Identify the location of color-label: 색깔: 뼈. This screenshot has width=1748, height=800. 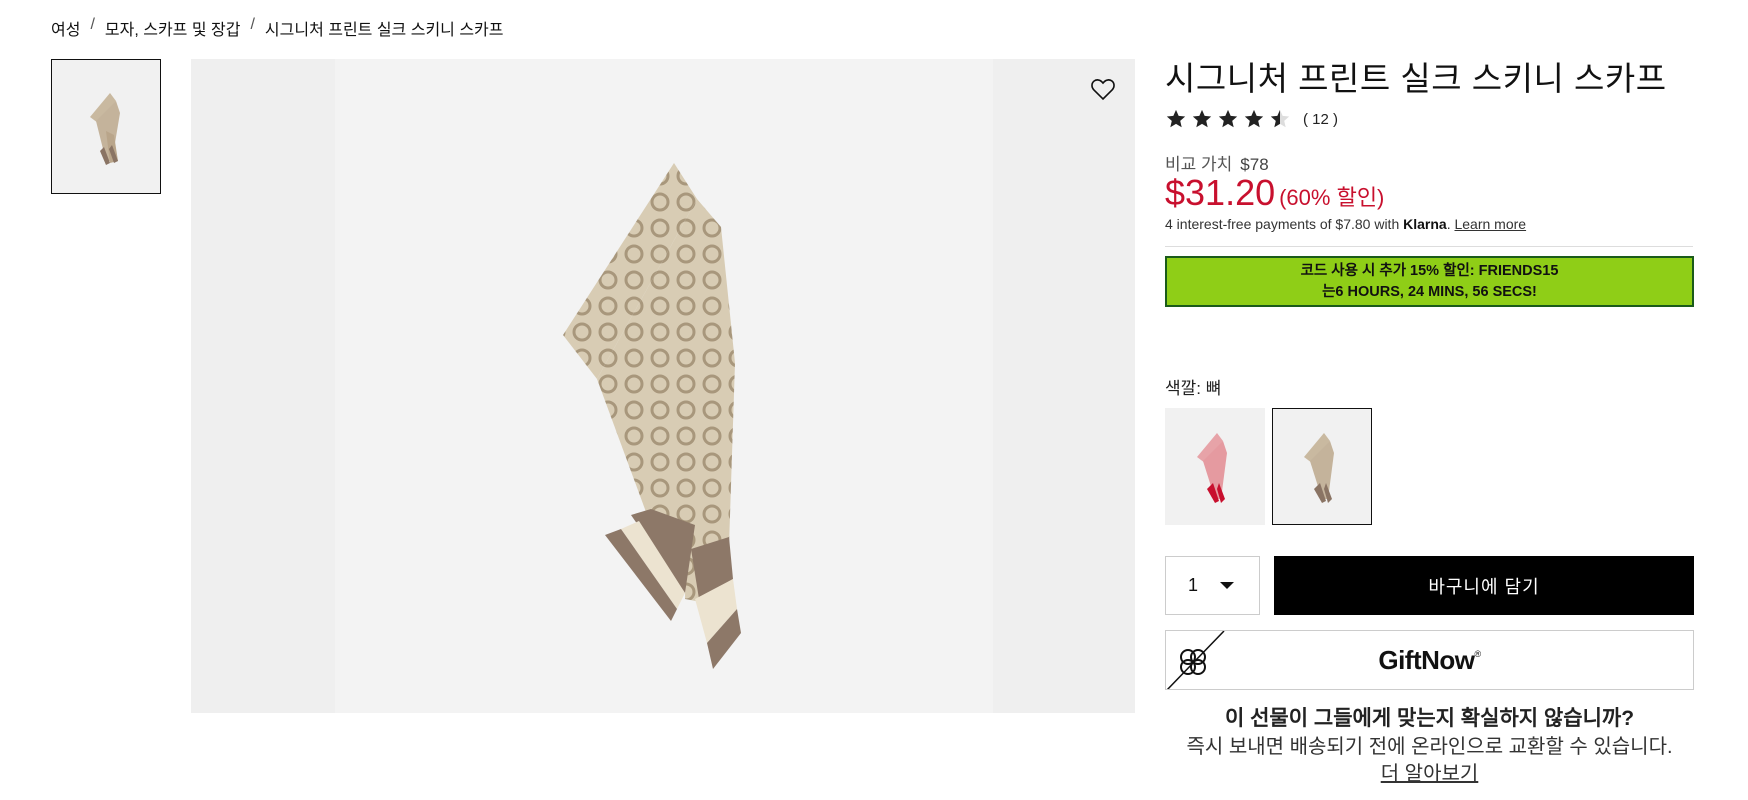
(1193, 388).